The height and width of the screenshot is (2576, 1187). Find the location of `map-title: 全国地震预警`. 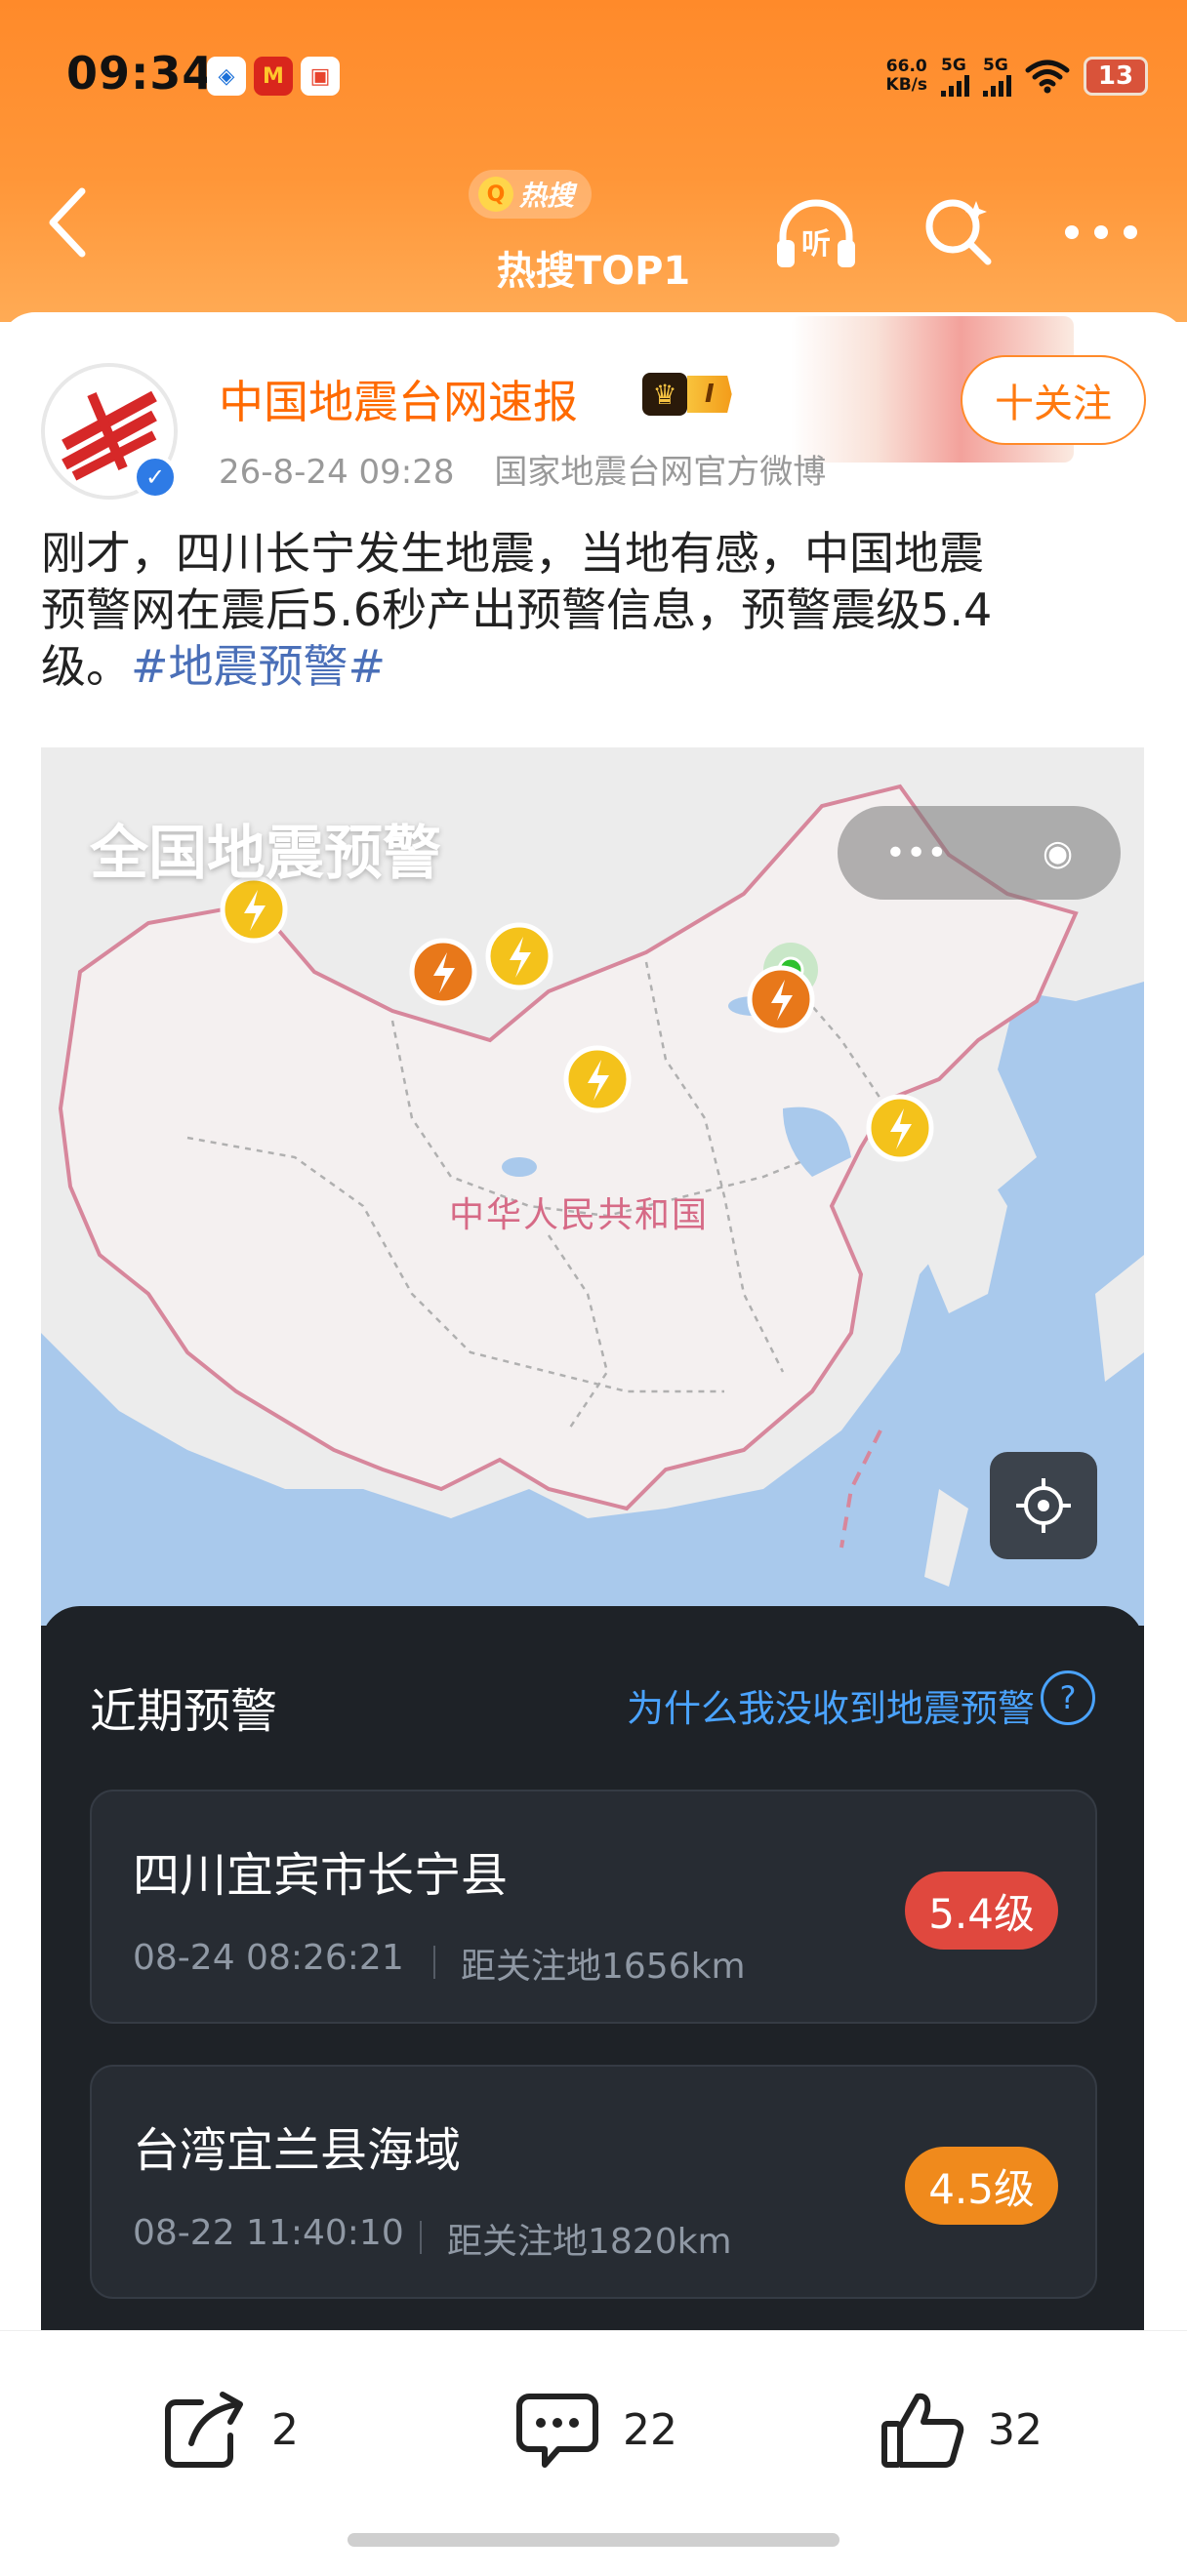

map-title: 全国地震预警 is located at coordinates (265, 854).